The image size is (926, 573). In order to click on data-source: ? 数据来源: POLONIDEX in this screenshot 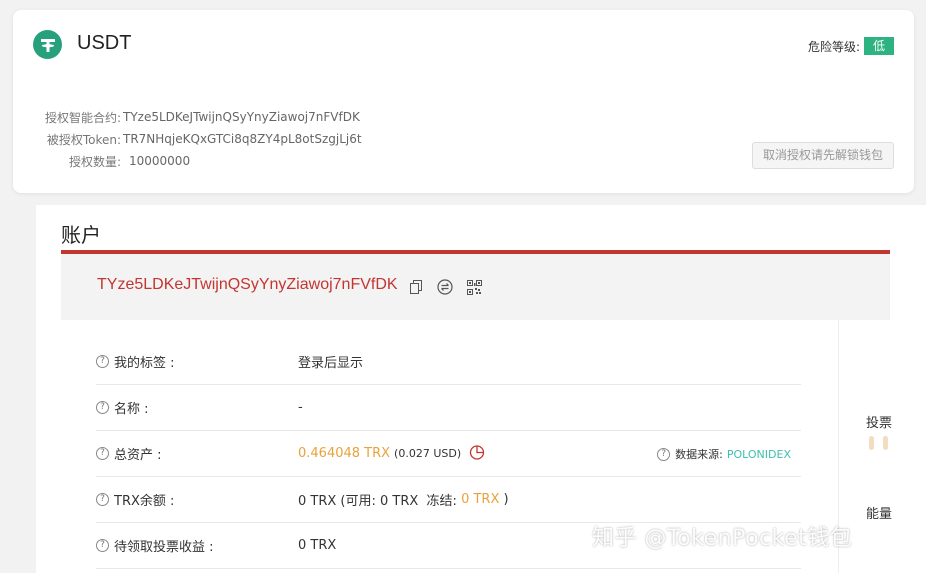, I will do `click(724, 454)`.